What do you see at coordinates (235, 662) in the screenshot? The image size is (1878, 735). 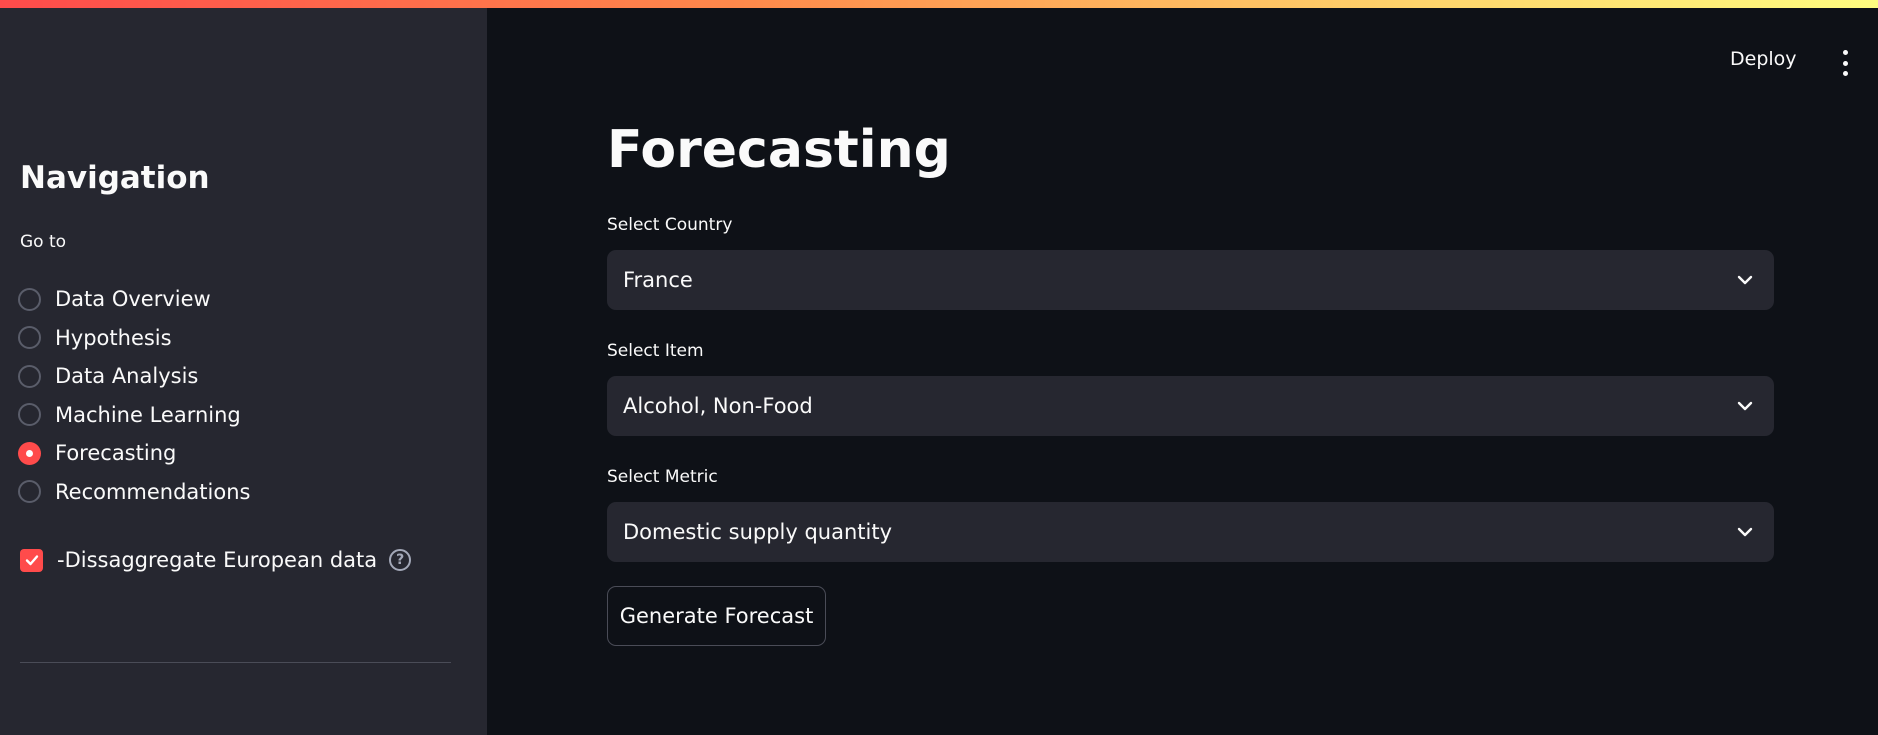 I see `sidebar-divider` at bounding box center [235, 662].